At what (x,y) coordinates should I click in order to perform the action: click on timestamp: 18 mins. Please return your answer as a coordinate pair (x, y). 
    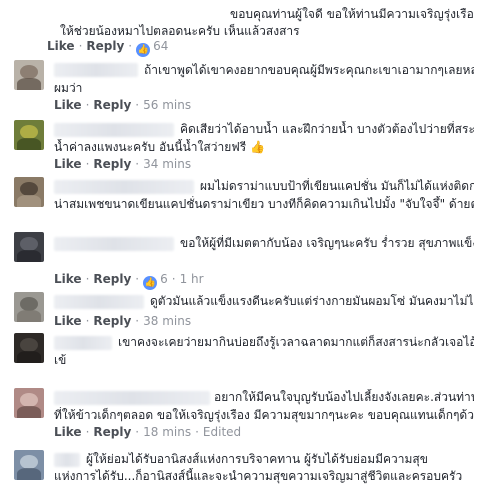
    Looking at the image, I should click on (167, 432).